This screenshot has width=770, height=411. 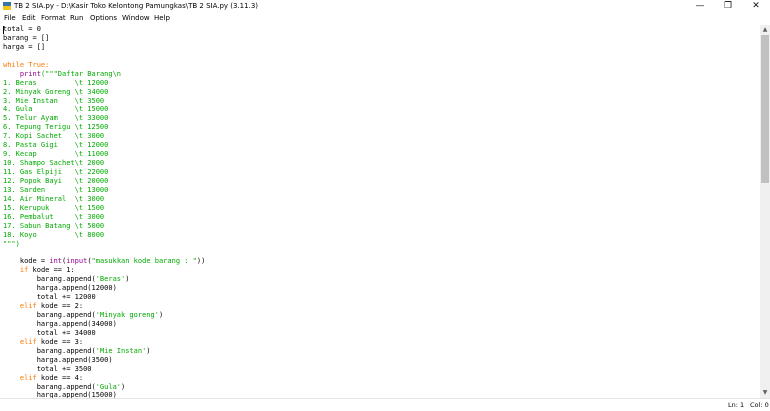 I want to click on status-line: Ln: 1, so click(x=736, y=405).